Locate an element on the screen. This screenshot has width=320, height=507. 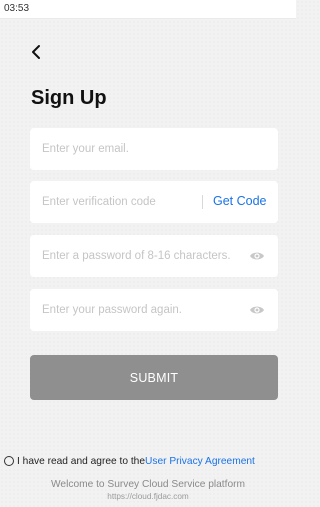
password-input is located at coordinates (140, 256).